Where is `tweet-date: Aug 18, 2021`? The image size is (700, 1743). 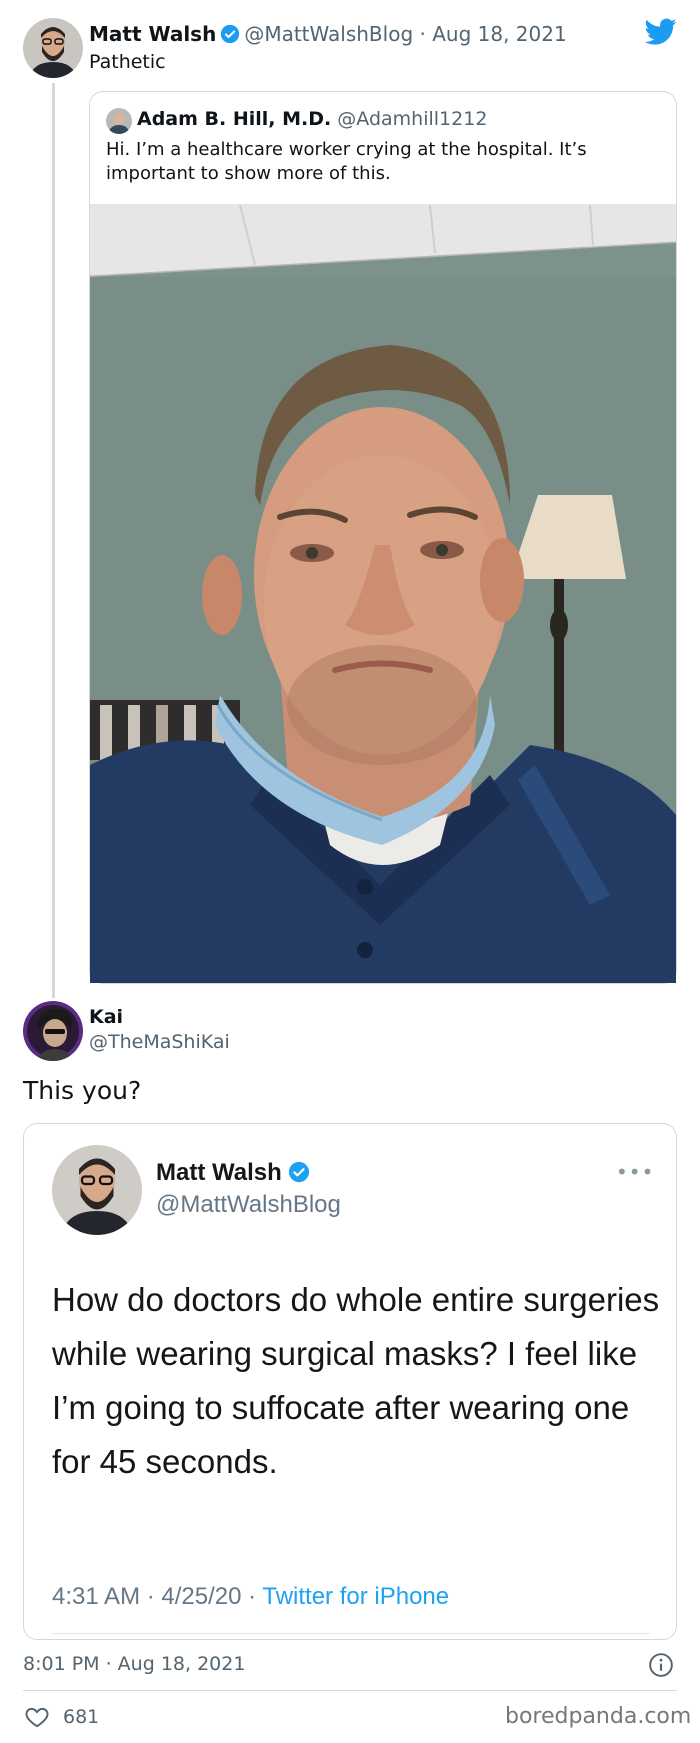
tweet-date: Aug 18, 2021 is located at coordinates (499, 34).